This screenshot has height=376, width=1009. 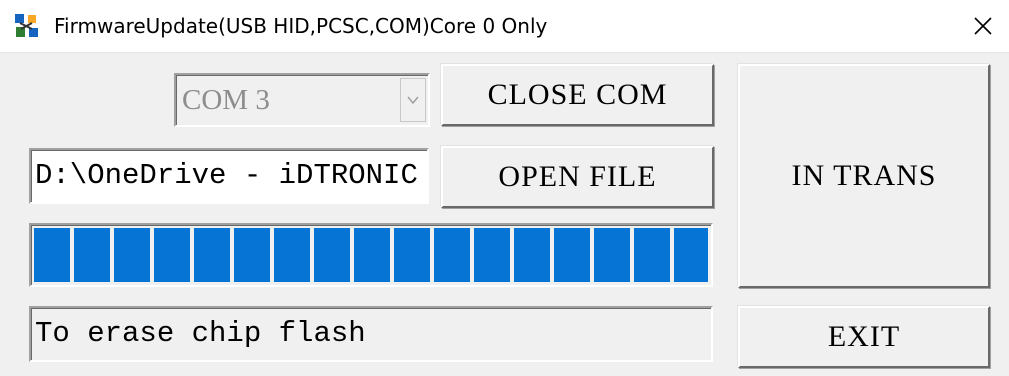 I want to click on app-icon, so click(x=27, y=26).